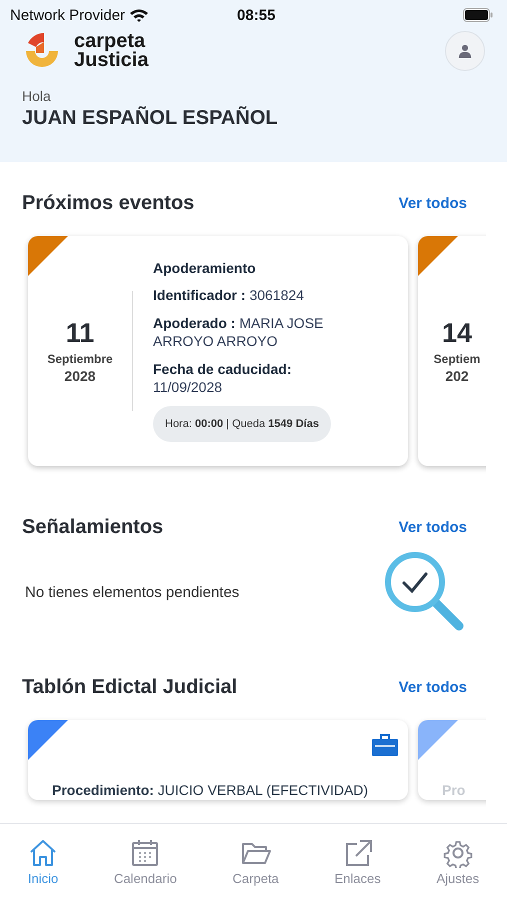  I want to click on wifi-icon, so click(139, 15).